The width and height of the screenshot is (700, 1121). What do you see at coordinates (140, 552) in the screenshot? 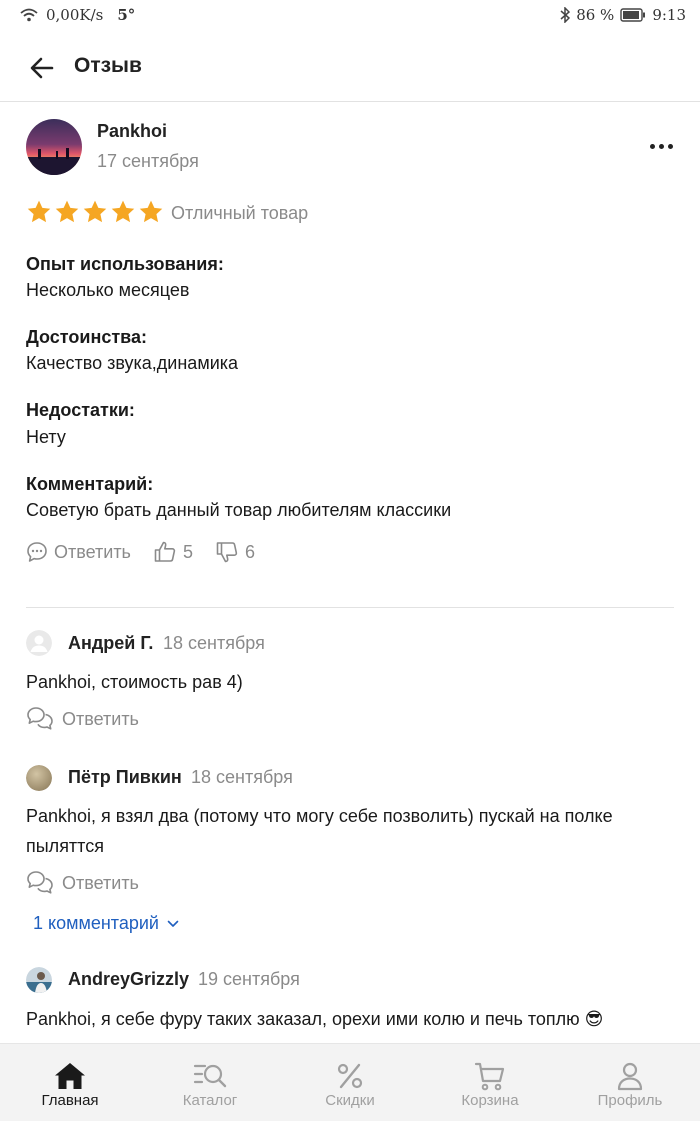
I see `review-actions: Ответить 5 6` at bounding box center [140, 552].